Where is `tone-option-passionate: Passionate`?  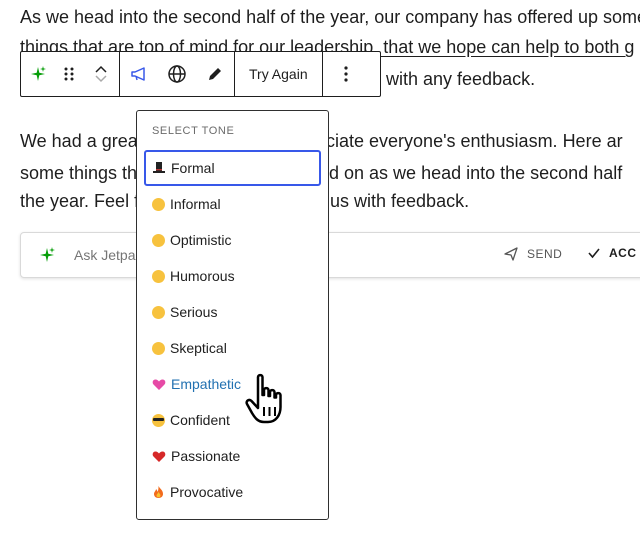 tone-option-passionate: Passionate is located at coordinates (232, 456).